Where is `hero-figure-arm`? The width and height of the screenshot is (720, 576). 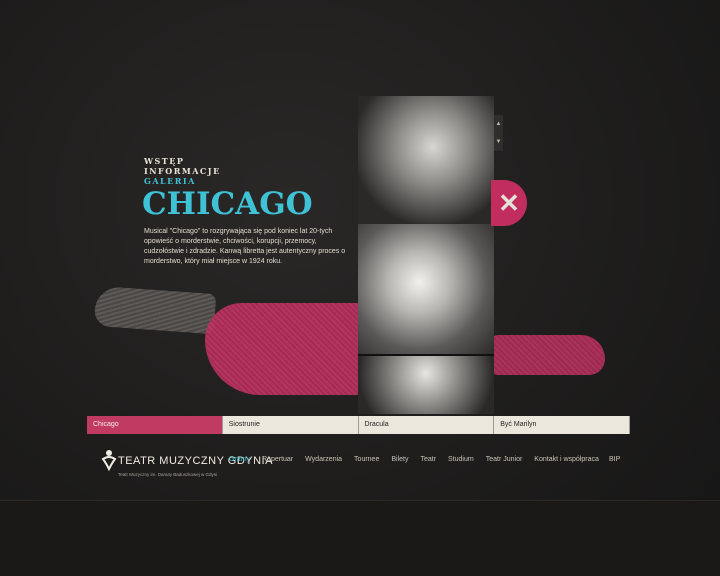
hero-figure-arm is located at coordinates (547, 355).